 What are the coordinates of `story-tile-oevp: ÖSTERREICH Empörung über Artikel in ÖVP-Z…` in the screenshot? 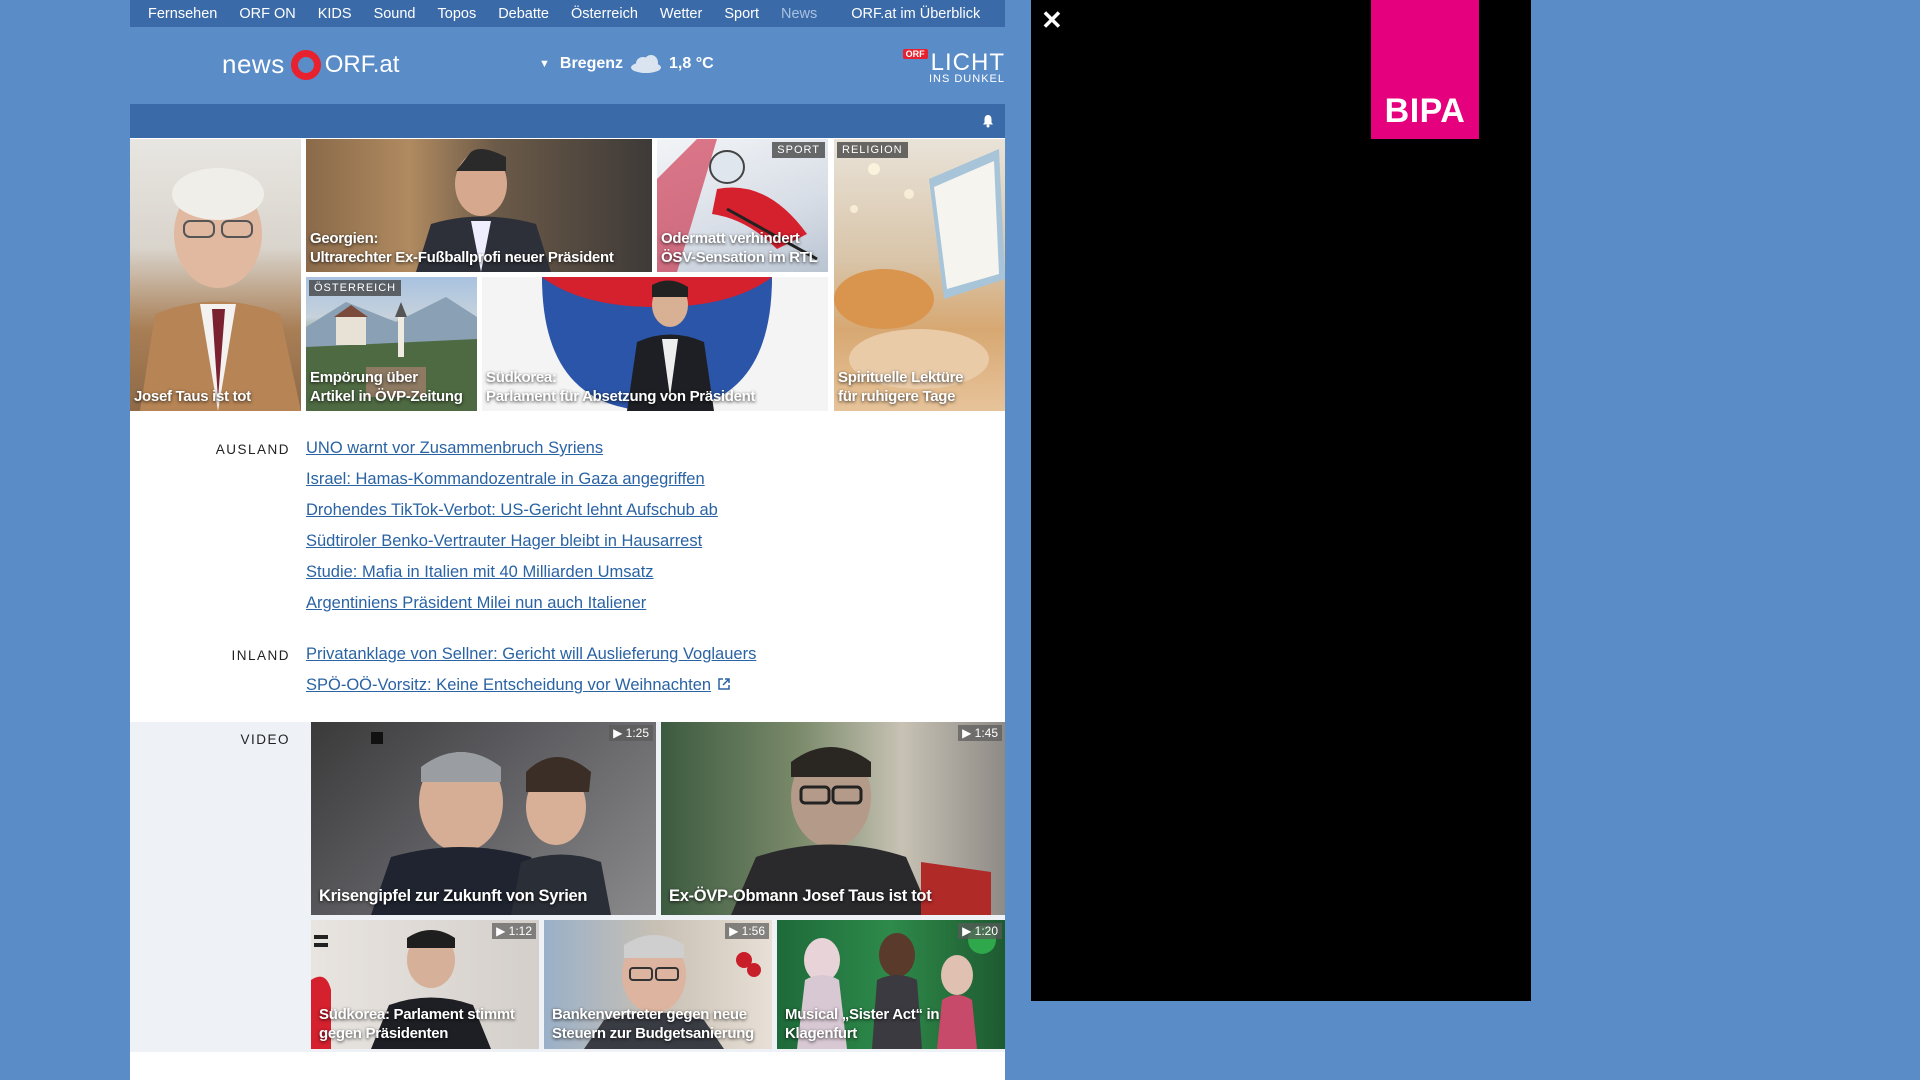 It's located at (391, 344).